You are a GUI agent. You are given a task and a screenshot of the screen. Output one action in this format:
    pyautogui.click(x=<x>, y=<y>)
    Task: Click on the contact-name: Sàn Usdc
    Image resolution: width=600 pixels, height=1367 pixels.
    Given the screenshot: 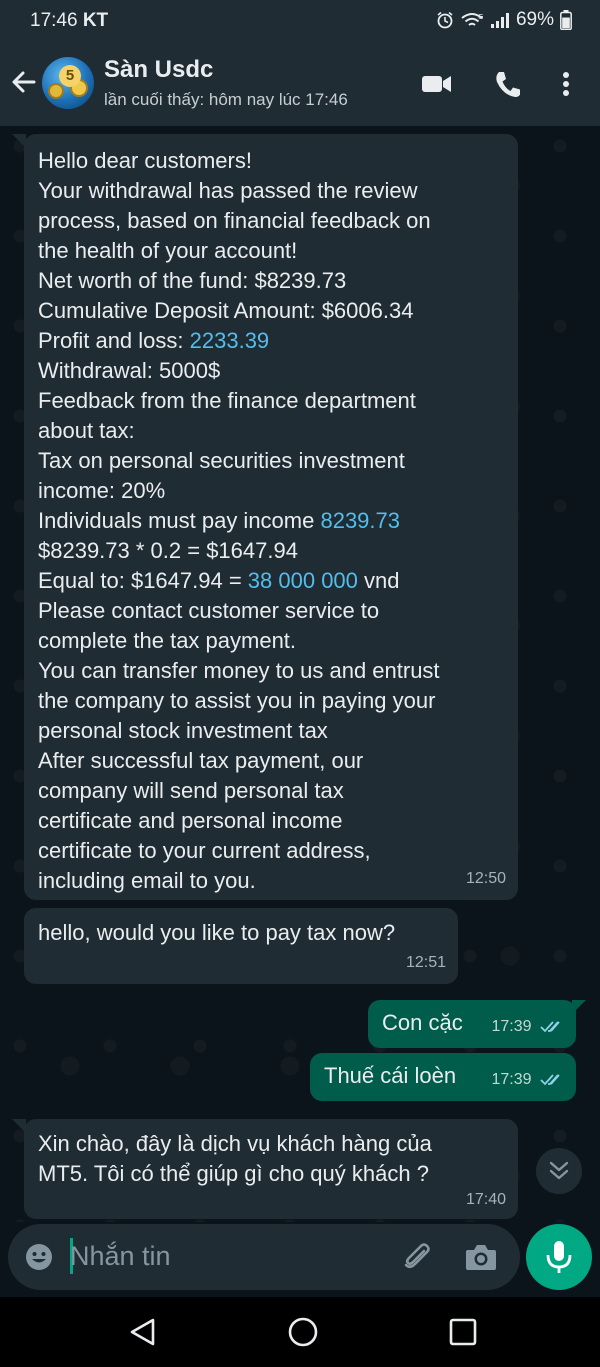 What is the action you would take?
    pyautogui.click(x=158, y=70)
    